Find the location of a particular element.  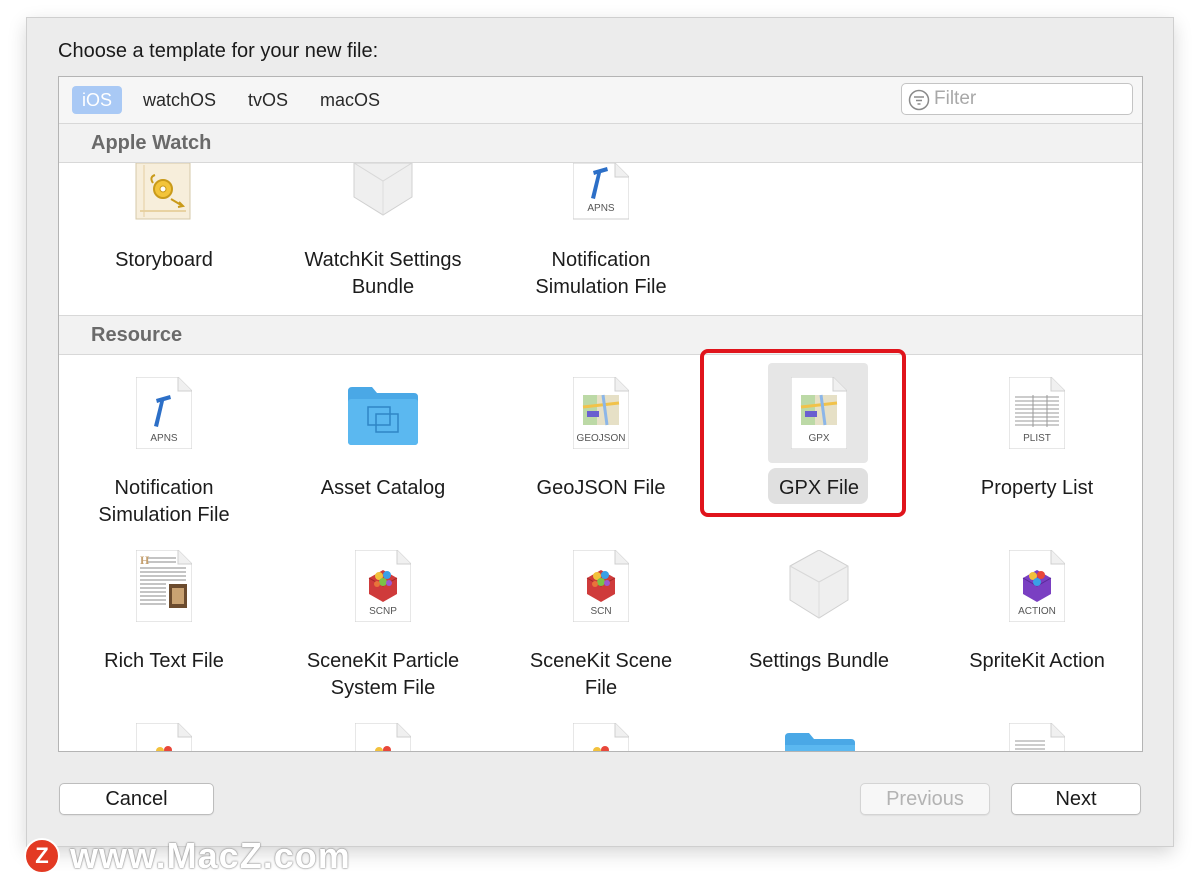

template-label: SceneKit Scene File is located at coordinates (601, 674).